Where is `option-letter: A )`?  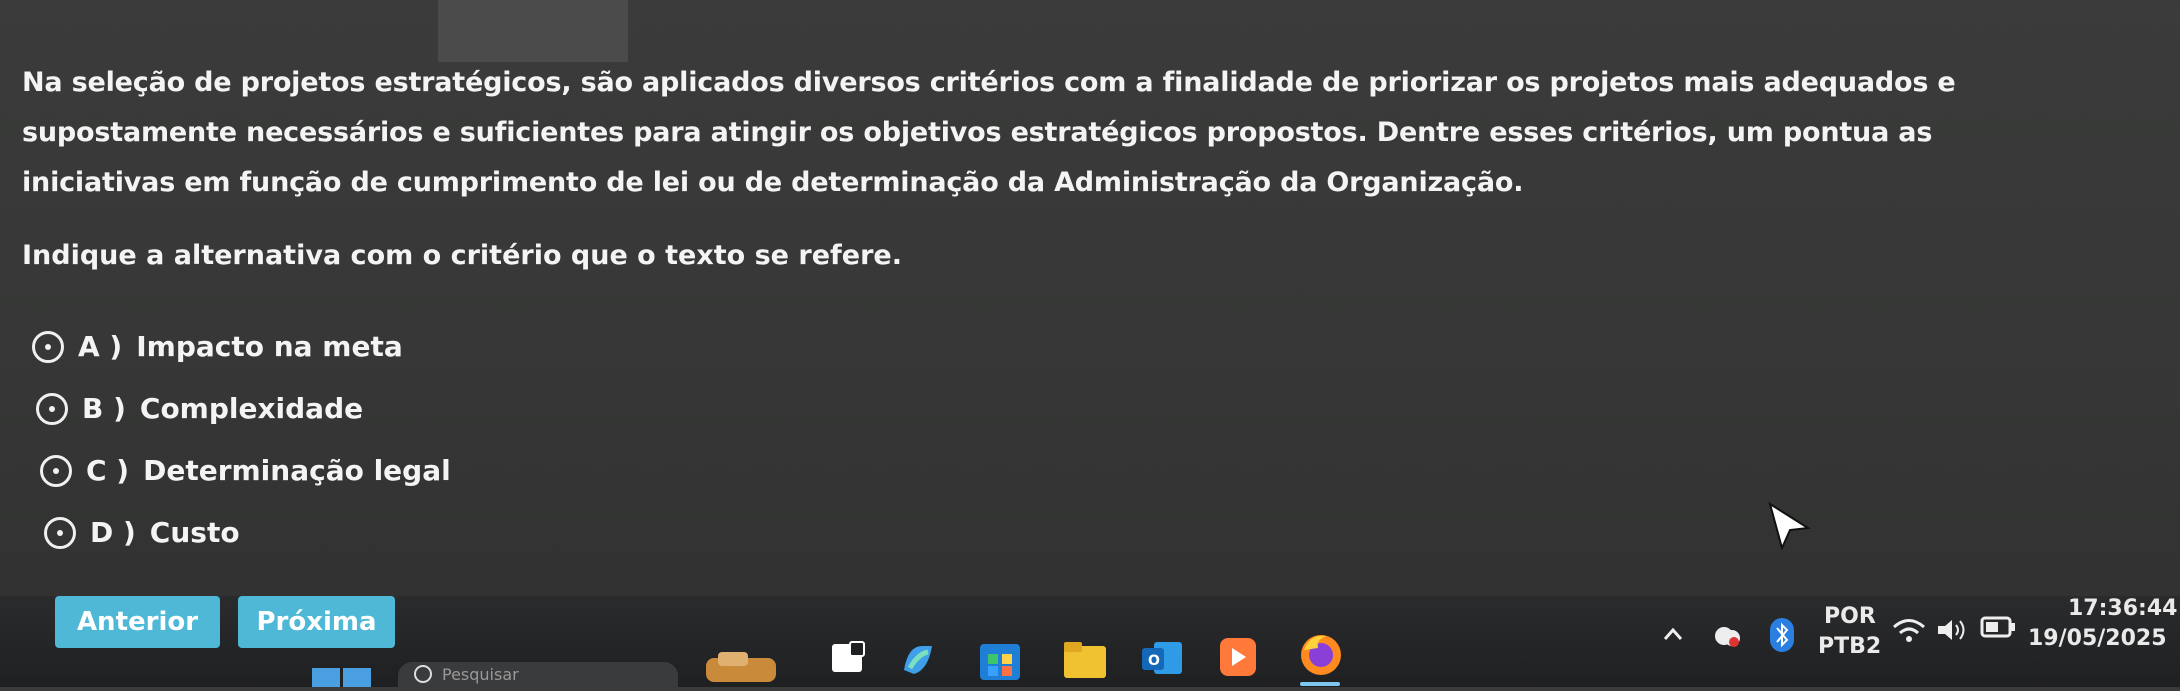
option-letter: A ) is located at coordinates (100, 346).